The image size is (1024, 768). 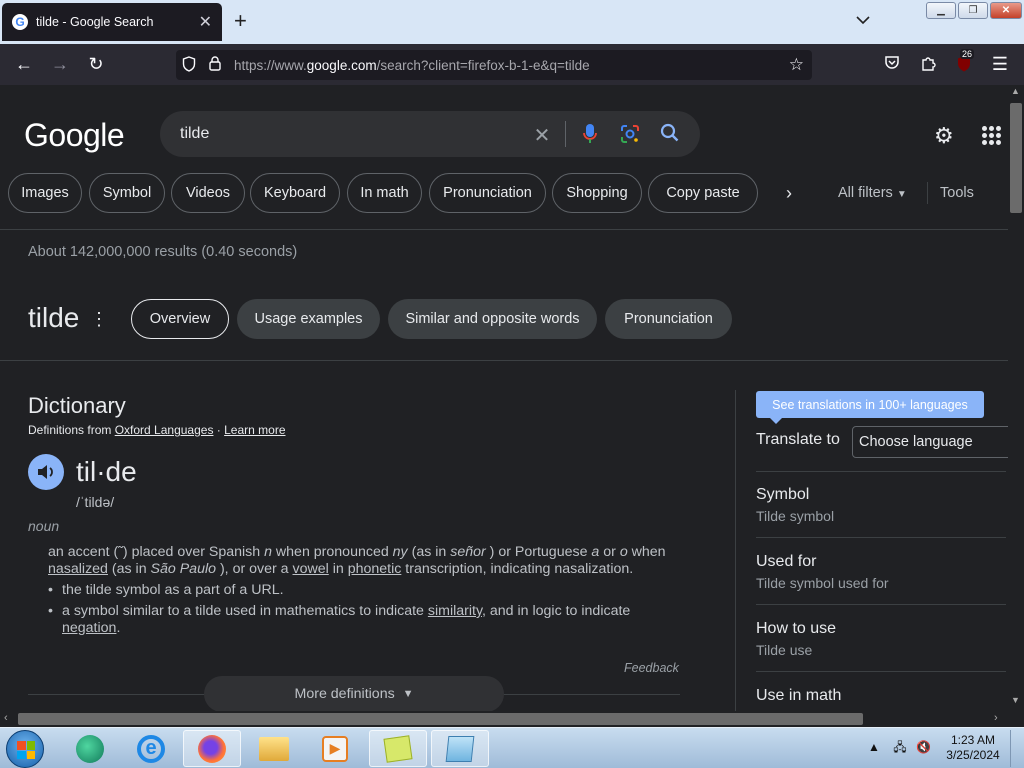 I want to click on pill-overview: Overview, so click(x=180, y=319).